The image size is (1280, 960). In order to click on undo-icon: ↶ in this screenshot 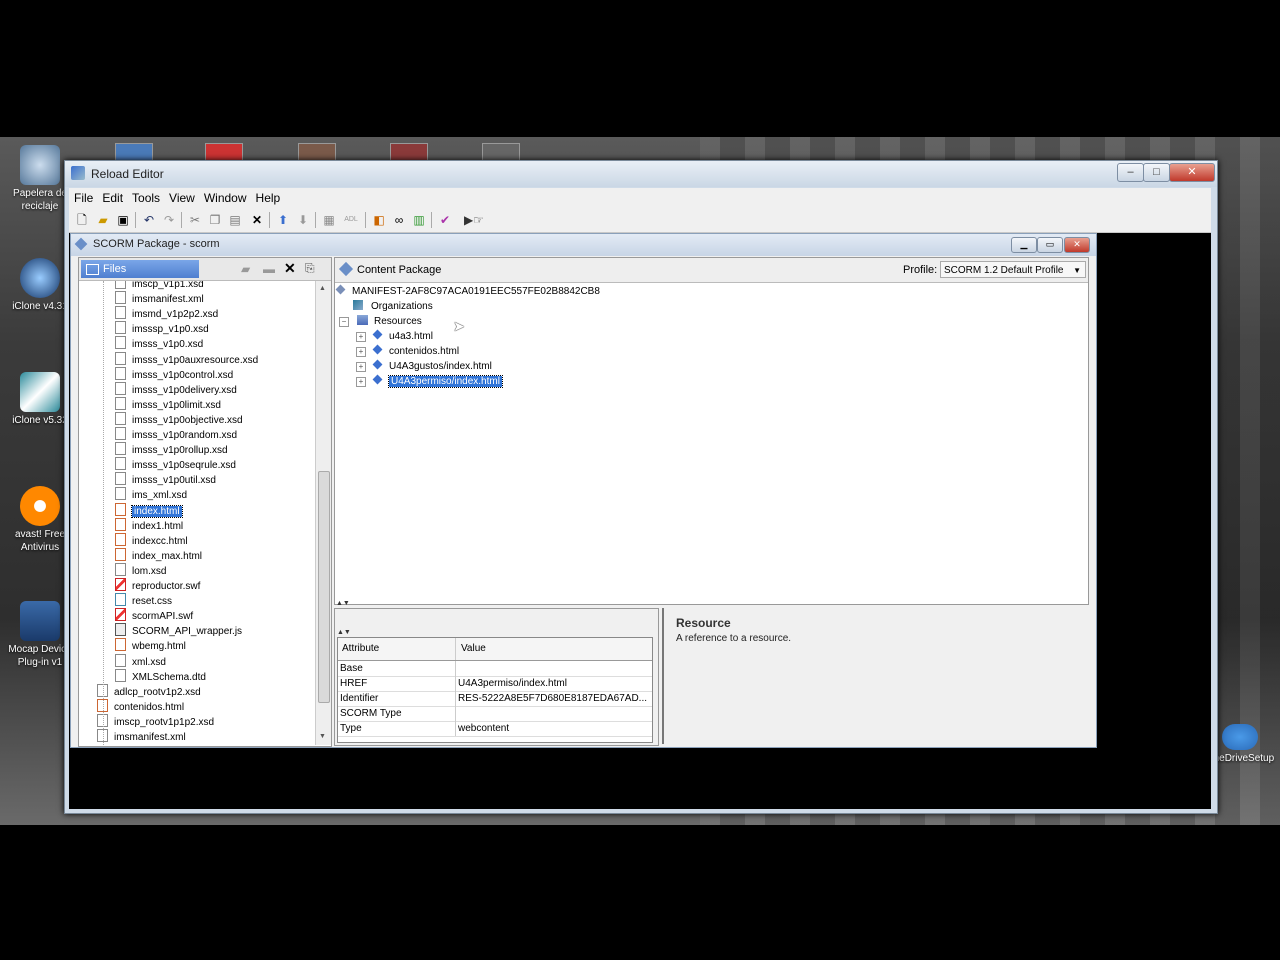, I will do `click(149, 220)`.